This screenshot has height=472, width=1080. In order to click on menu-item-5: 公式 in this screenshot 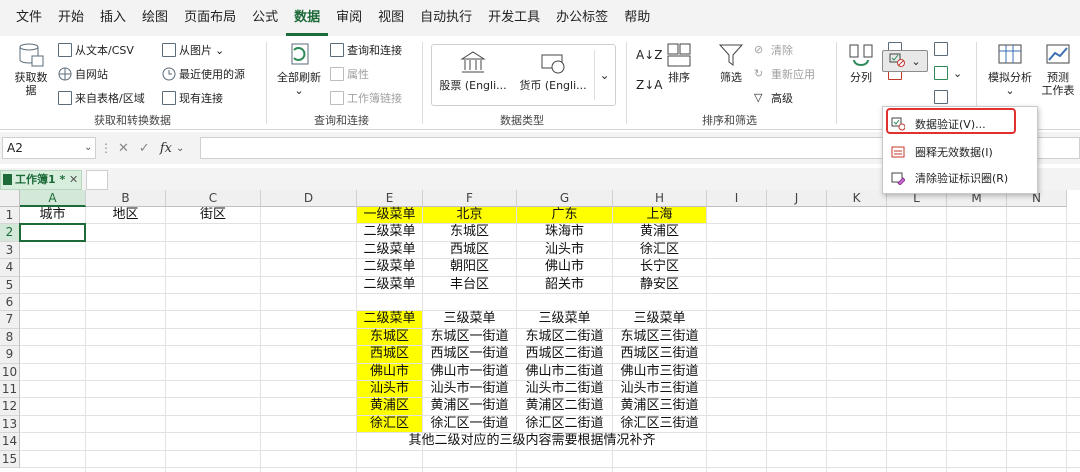, I will do `click(265, 18)`.